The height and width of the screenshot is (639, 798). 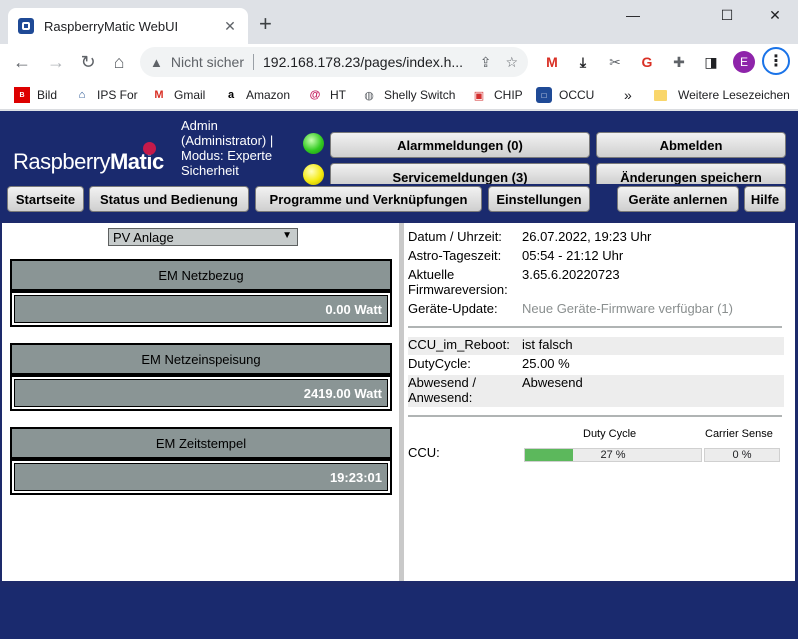 I want to click on tab-title: RaspberryMatic WebUI, so click(x=111, y=26).